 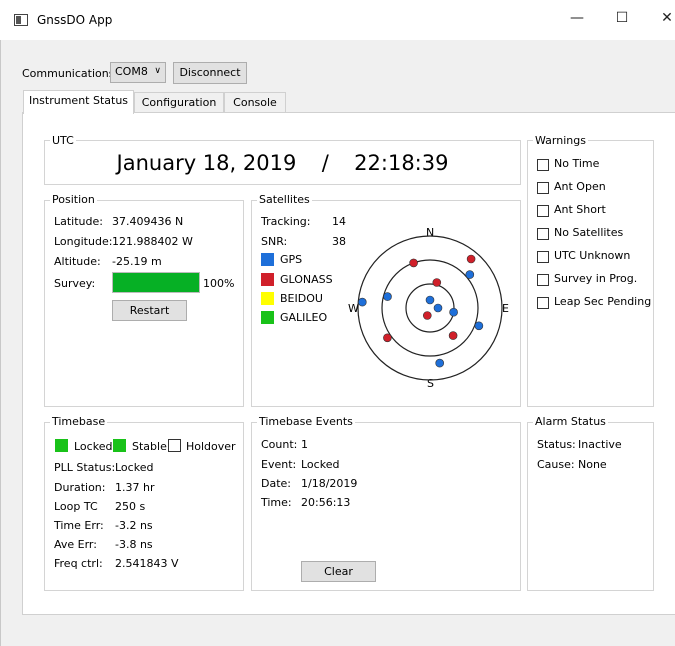 What do you see at coordinates (267, 259) in the screenshot?
I see `gps-legend-swatch` at bounding box center [267, 259].